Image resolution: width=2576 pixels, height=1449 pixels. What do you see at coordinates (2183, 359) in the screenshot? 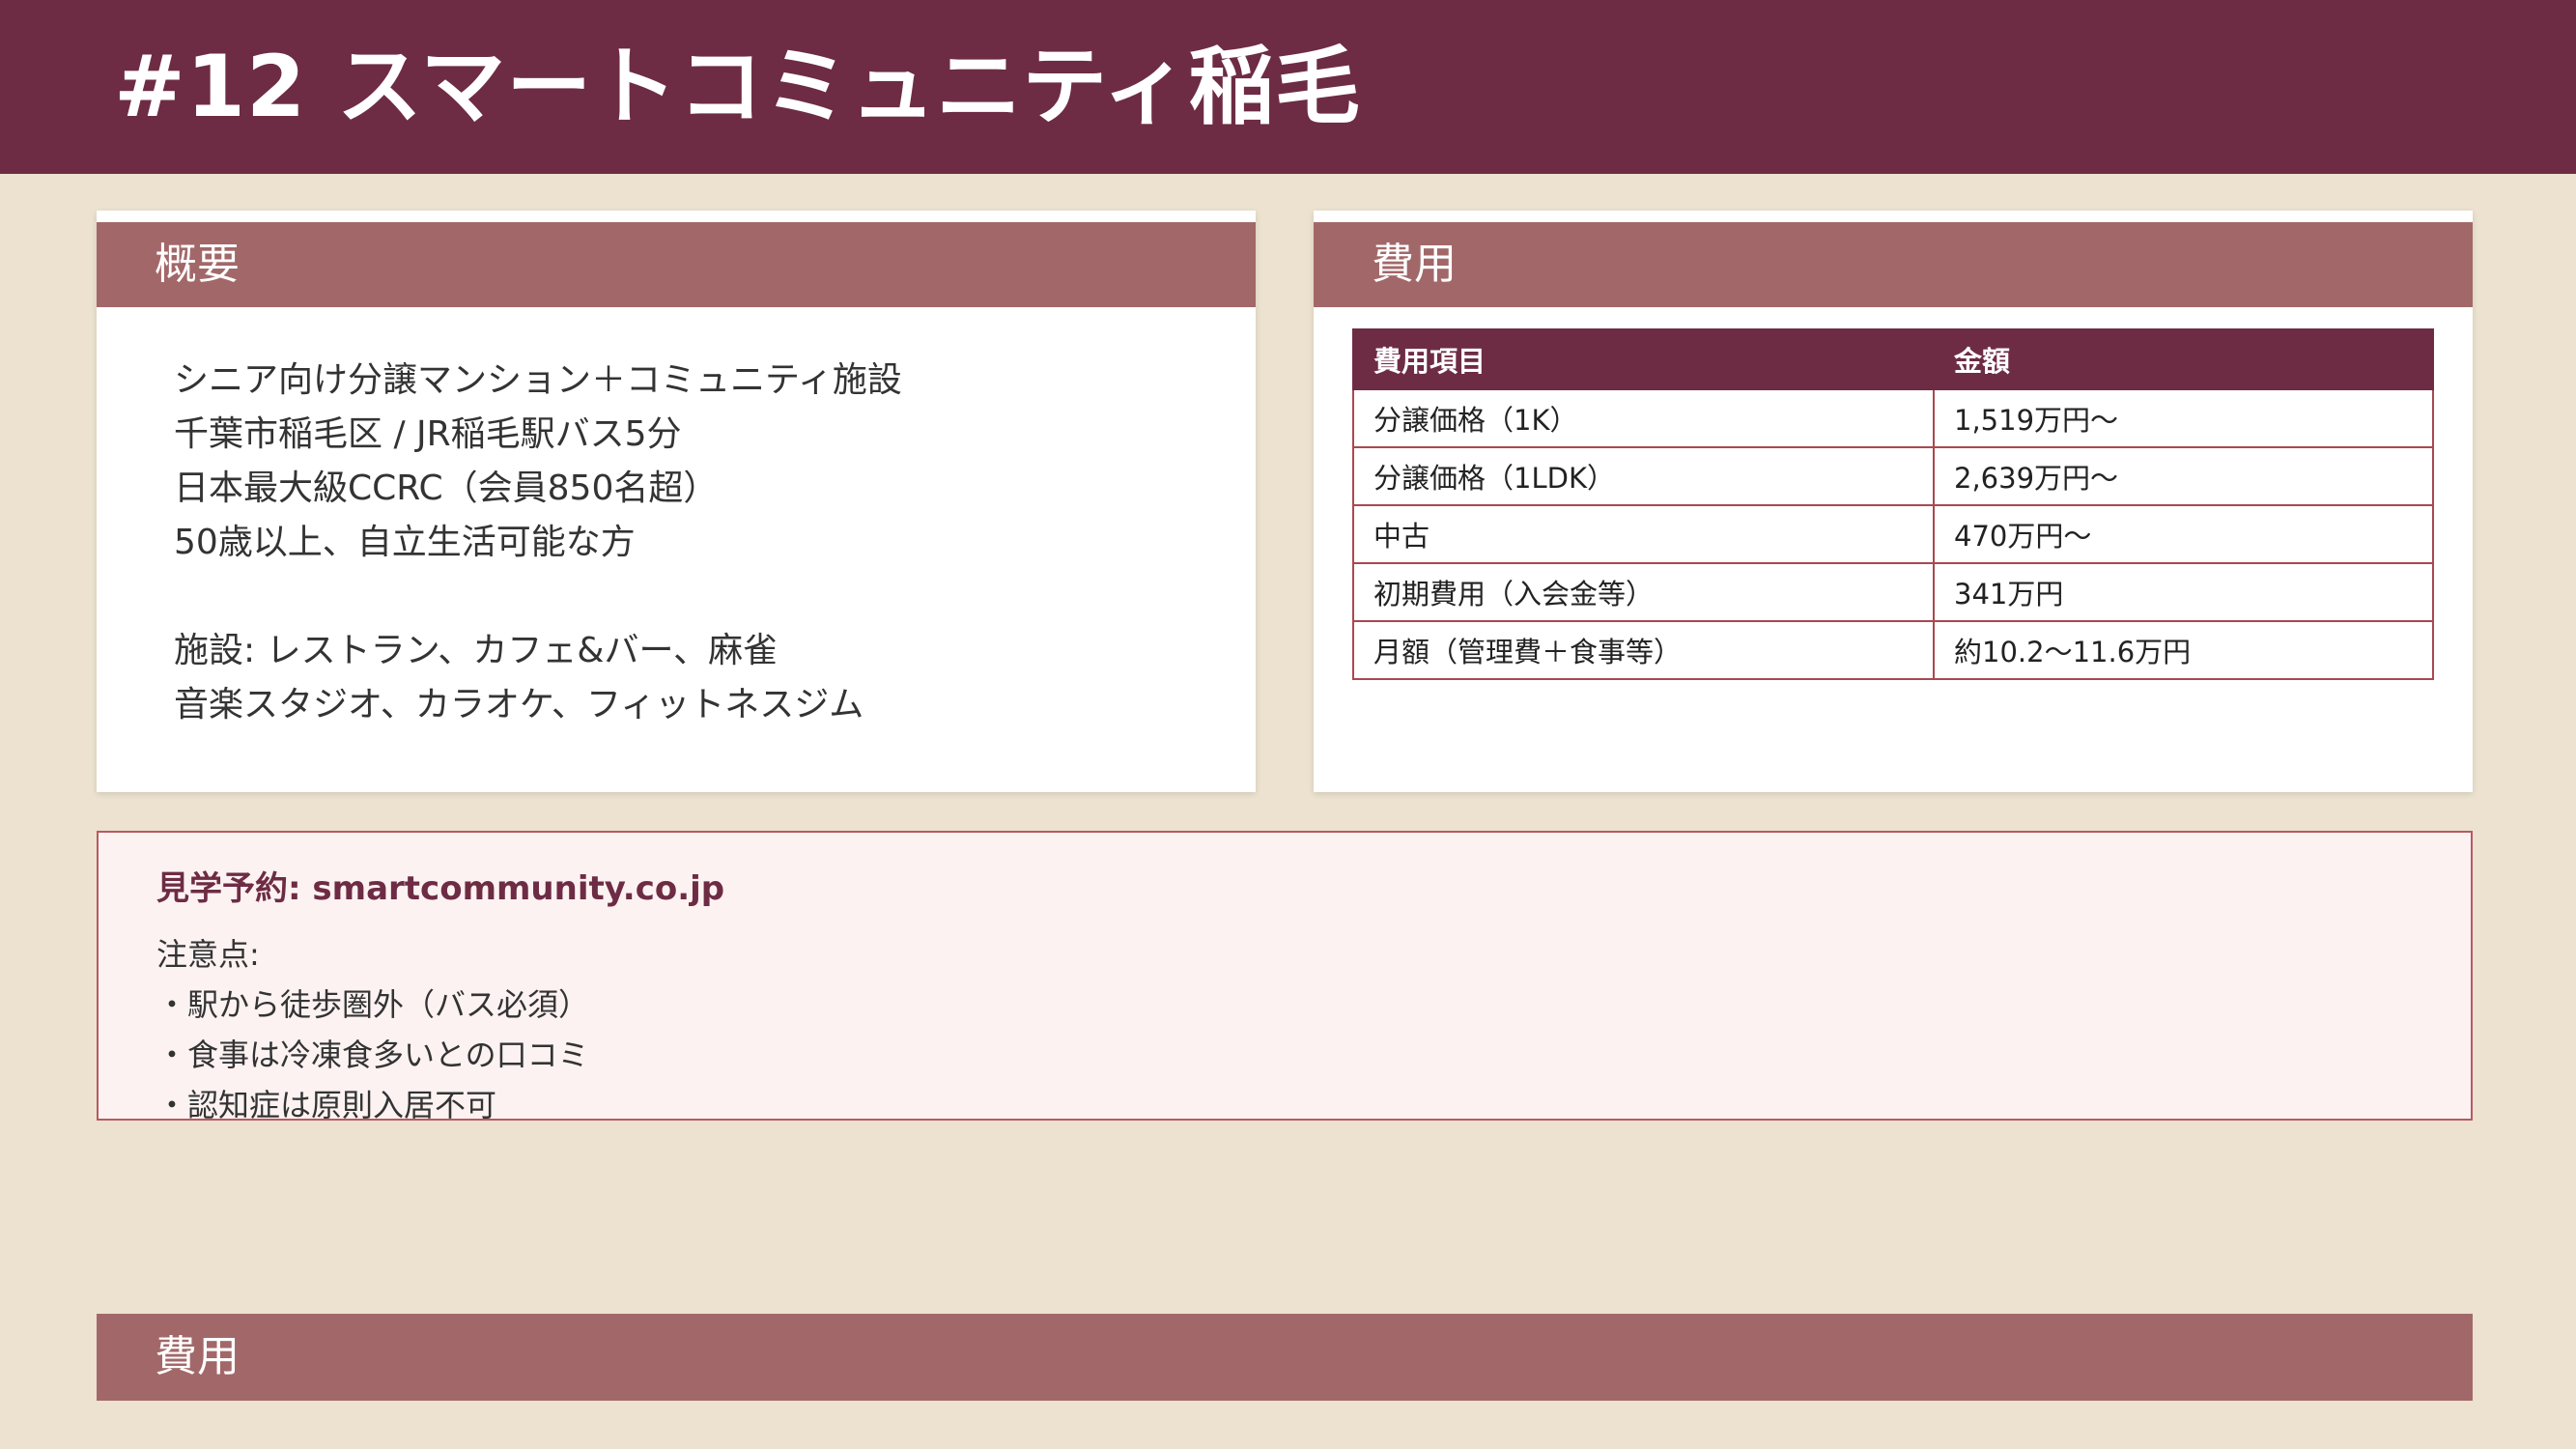
I see `column-header-amount: 金額` at bounding box center [2183, 359].